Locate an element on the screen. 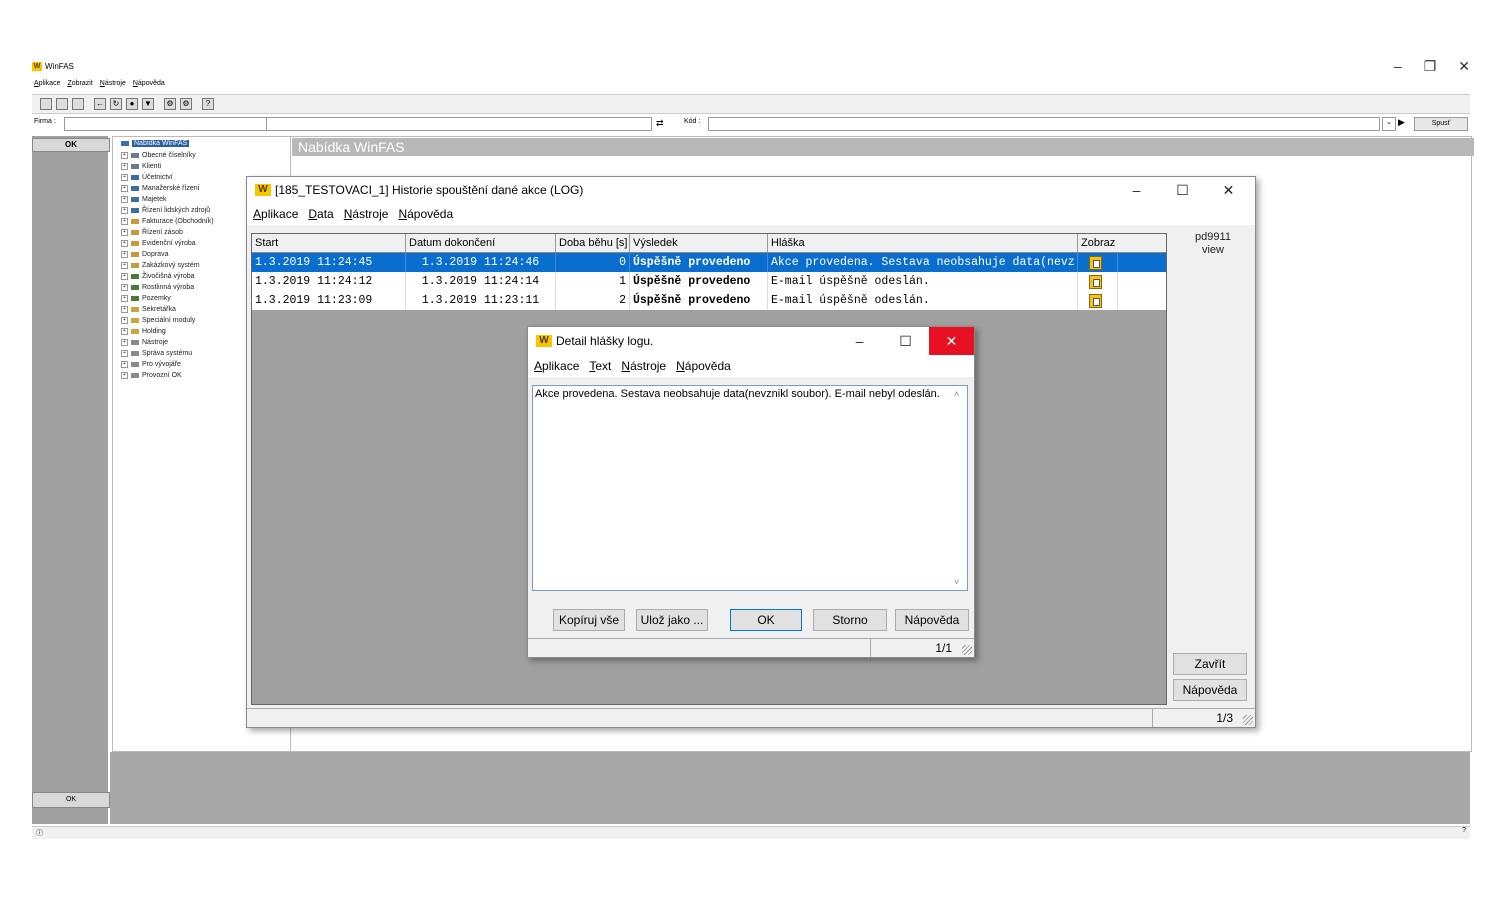 The image size is (1500, 900). kod-dropdown-icon: ⌄ is located at coordinates (1389, 124).